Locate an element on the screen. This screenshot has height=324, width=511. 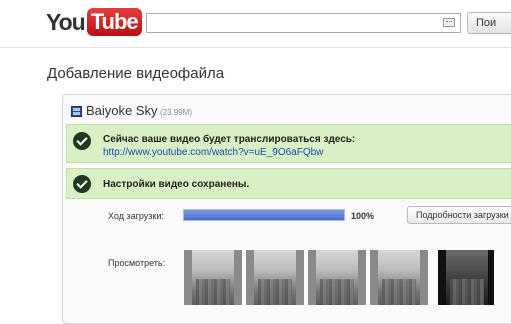
keyboard-icon is located at coordinates (449, 22).